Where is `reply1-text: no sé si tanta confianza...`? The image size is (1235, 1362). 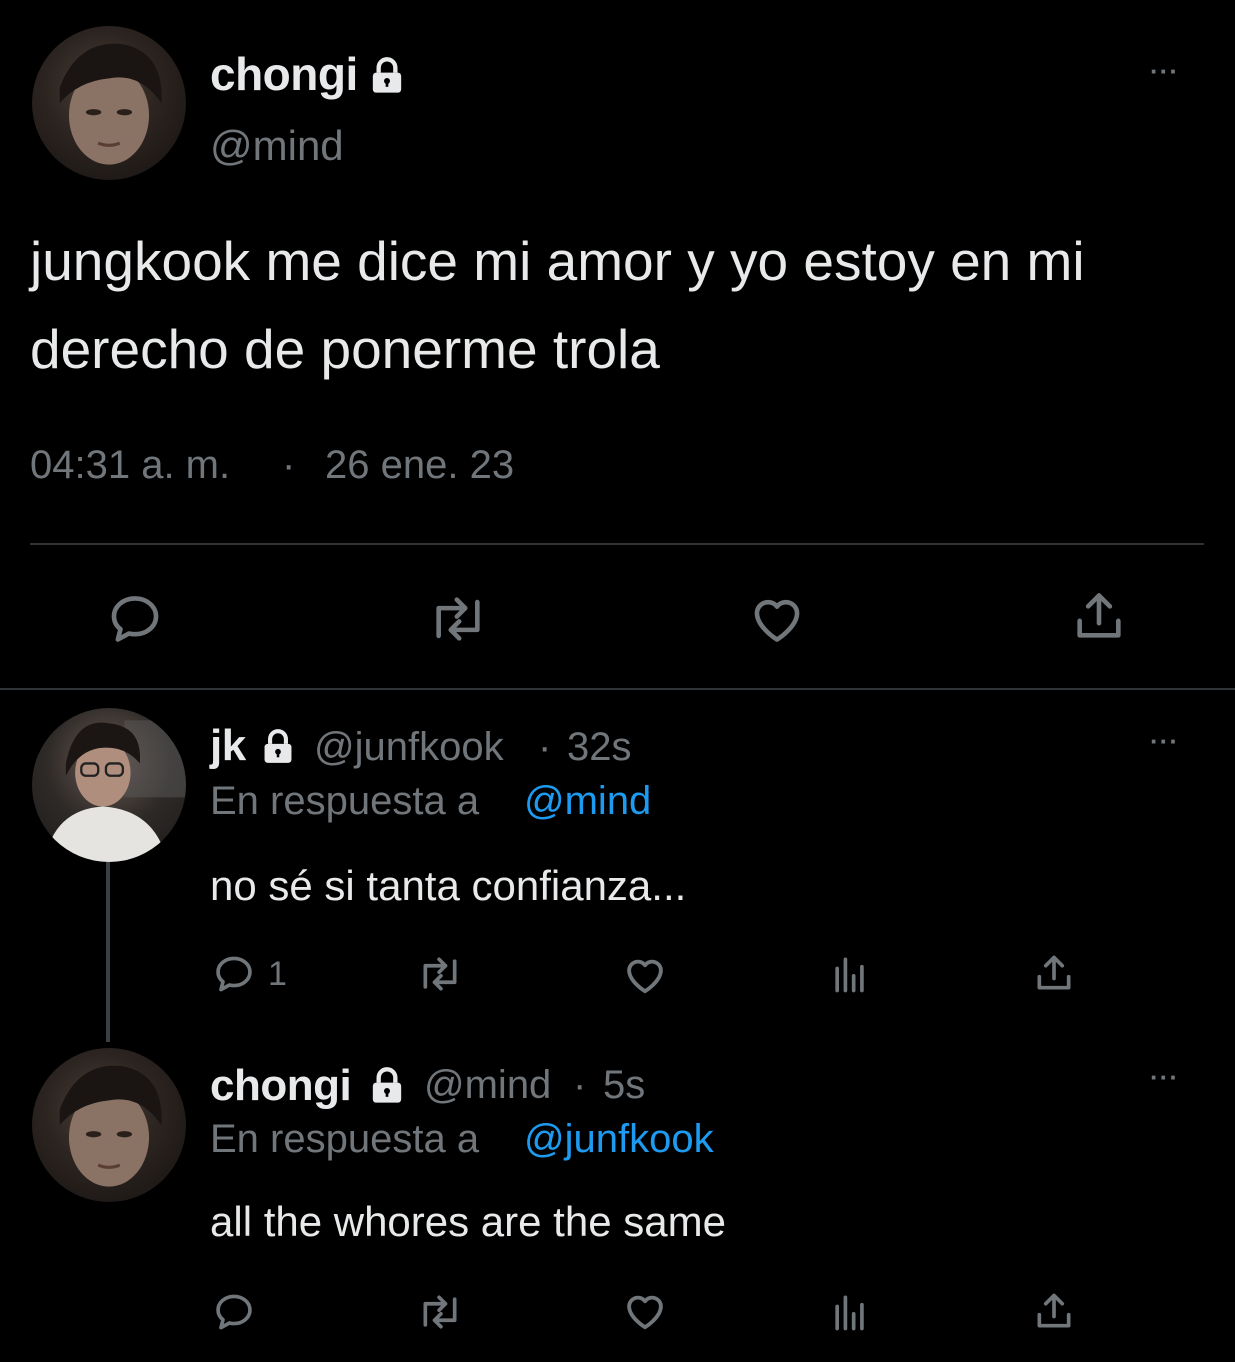
reply1-text: no sé si tanta confianza... is located at coordinates (448, 885).